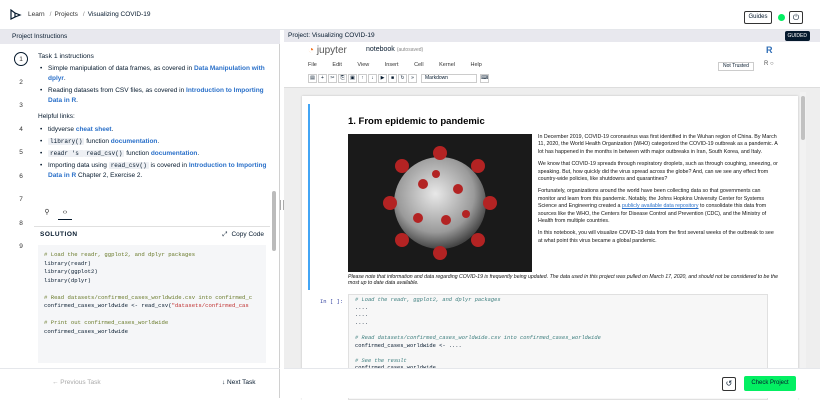 The width and height of the screenshot is (820, 400). What do you see at coordinates (36, 14) in the screenshot?
I see `breadcrumb-learn: Learn` at bounding box center [36, 14].